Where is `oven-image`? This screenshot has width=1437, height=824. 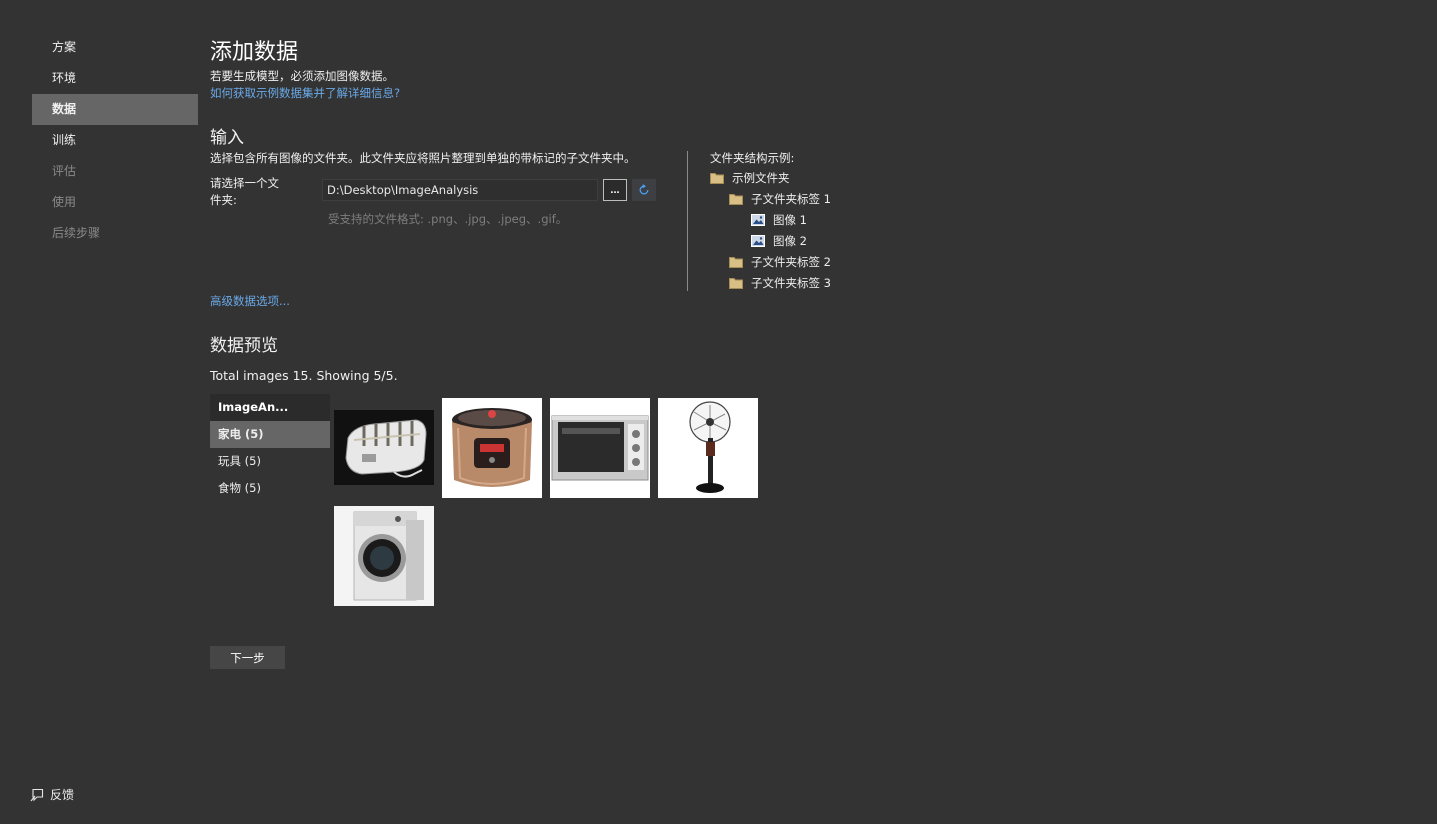 oven-image is located at coordinates (600, 448).